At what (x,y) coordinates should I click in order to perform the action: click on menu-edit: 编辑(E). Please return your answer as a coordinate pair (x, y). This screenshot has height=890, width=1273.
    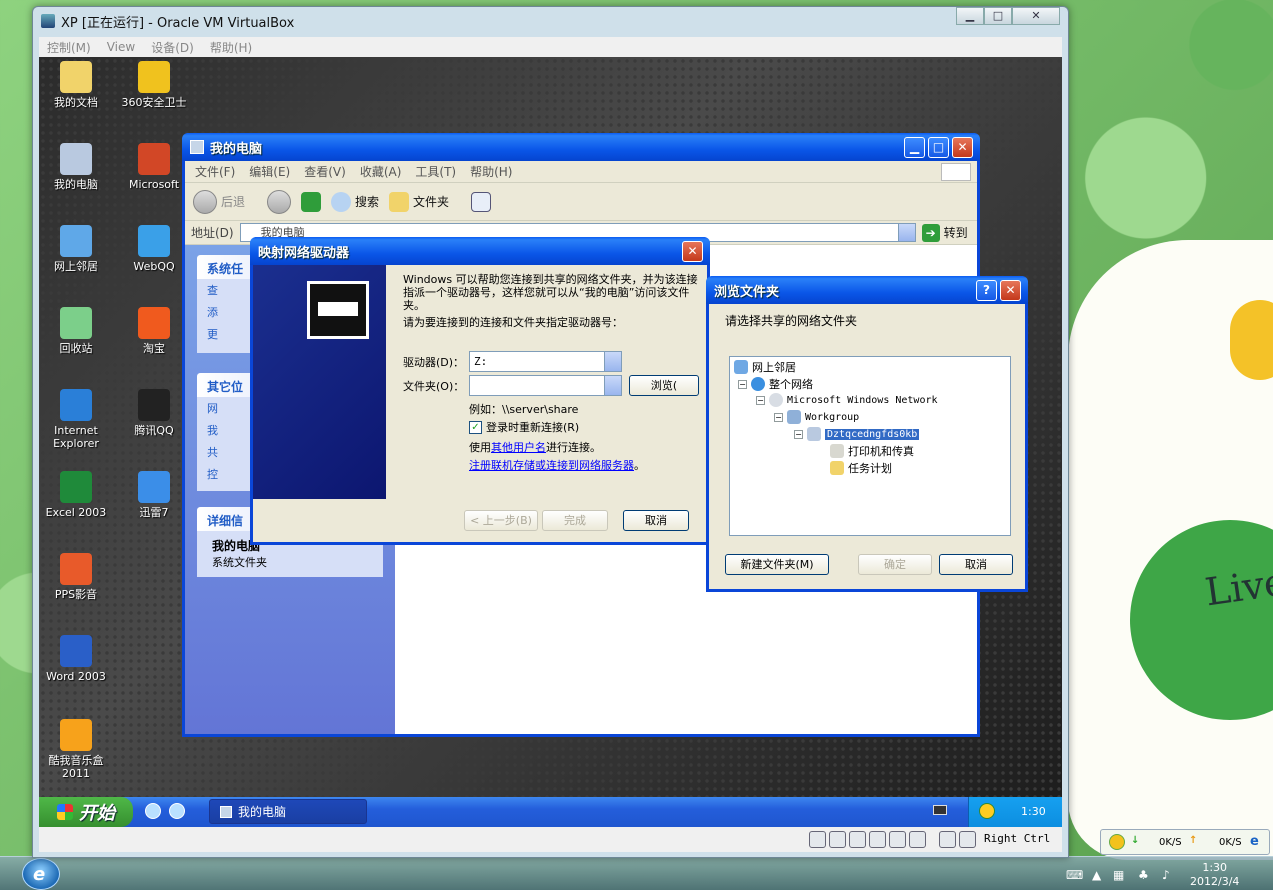
    Looking at the image, I should click on (269, 171).